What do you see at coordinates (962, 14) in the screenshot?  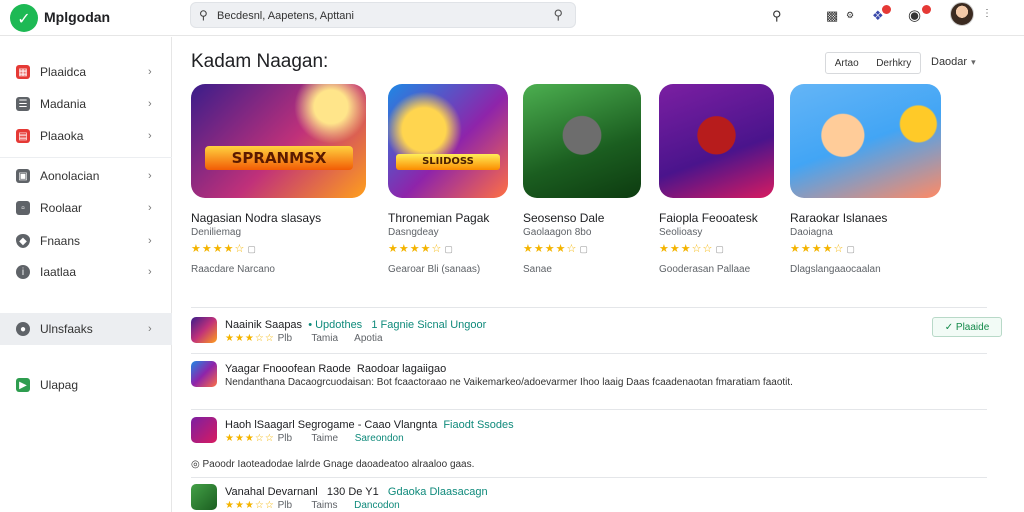 I see `avatar` at bounding box center [962, 14].